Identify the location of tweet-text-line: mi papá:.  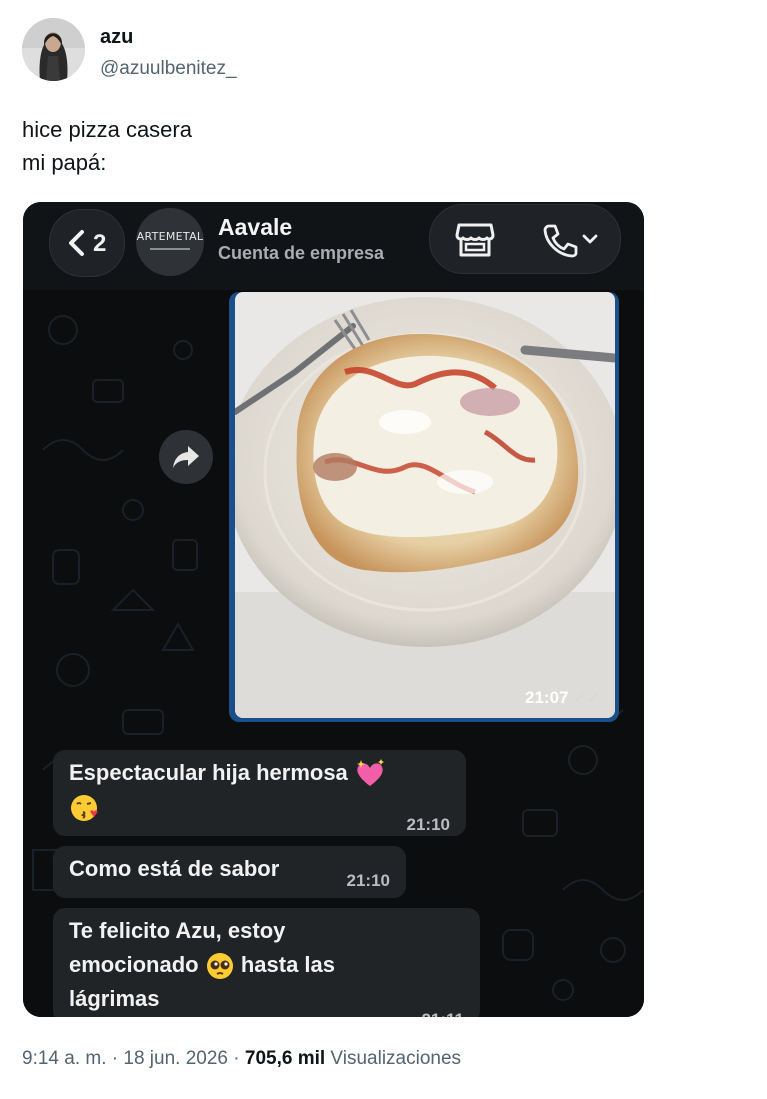
(64, 162).